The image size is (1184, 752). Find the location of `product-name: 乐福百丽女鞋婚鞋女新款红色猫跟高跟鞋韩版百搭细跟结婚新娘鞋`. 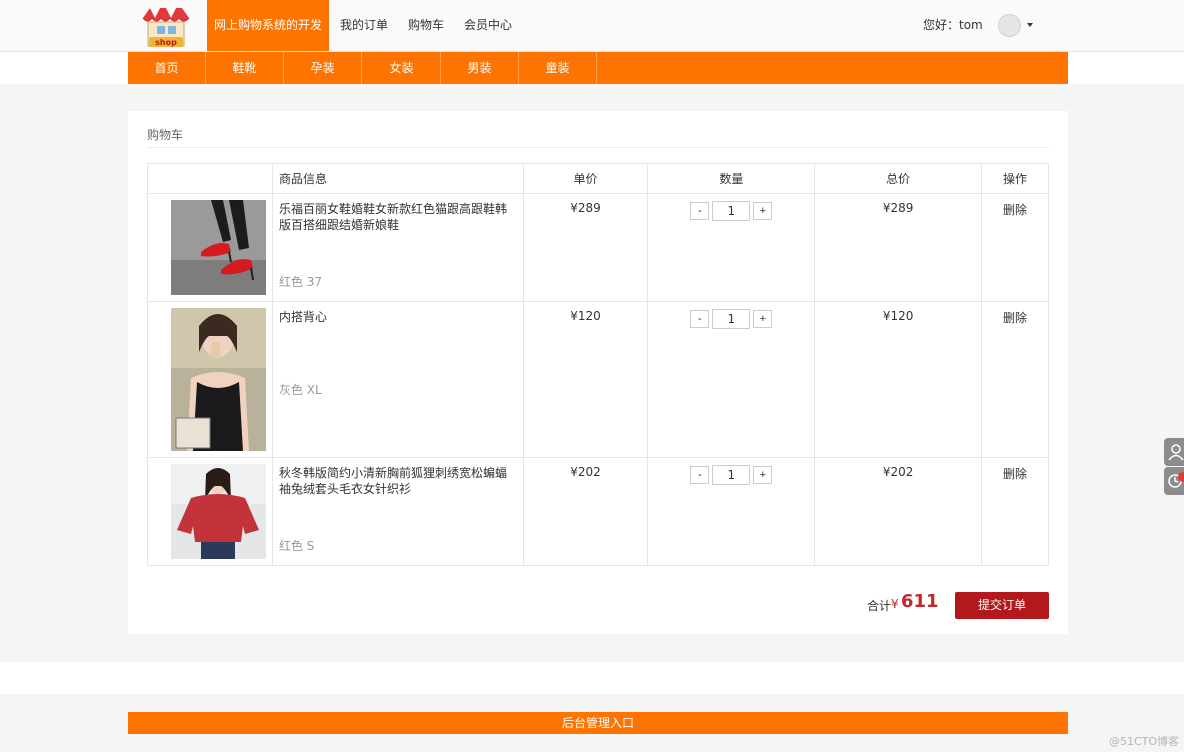

product-name: 乐福百丽女鞋婚鞋女新款红色猫跟高跟鞋韩版百搭细跟结婚新娘鞋 is located at coordinates (398, 217).